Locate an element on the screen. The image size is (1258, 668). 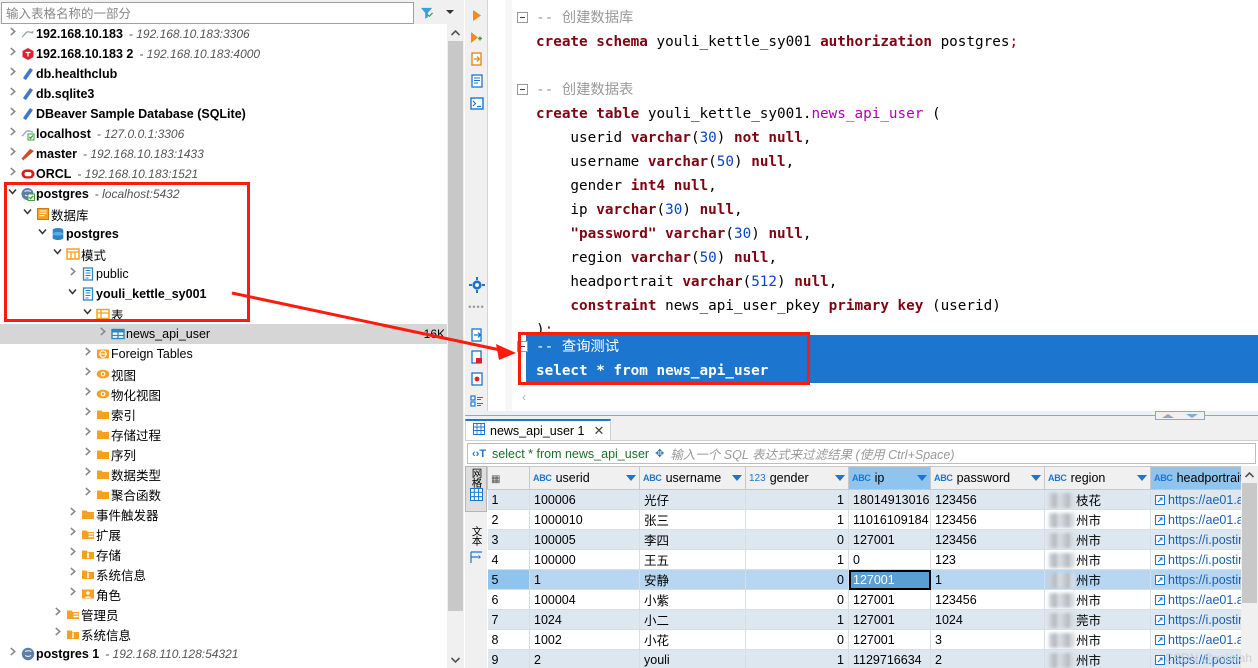
row-number: 1 is located at coordinates (508, 499).